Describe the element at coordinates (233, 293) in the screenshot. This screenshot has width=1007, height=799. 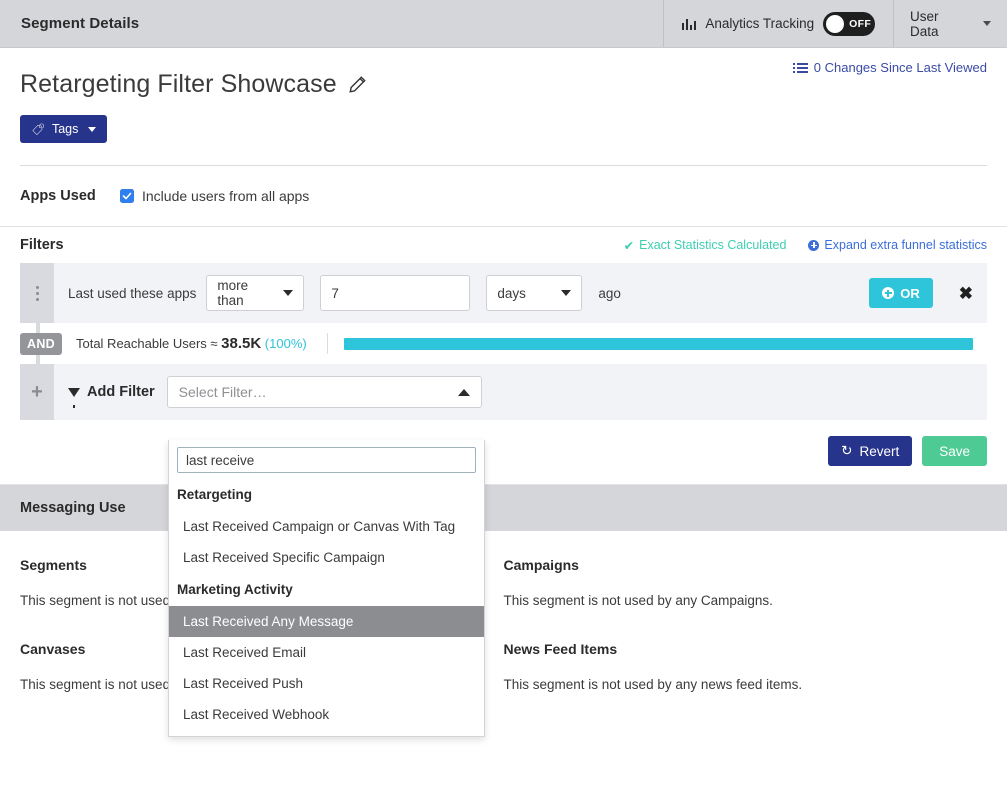
I see `filter-operator-value: more than` at that location.